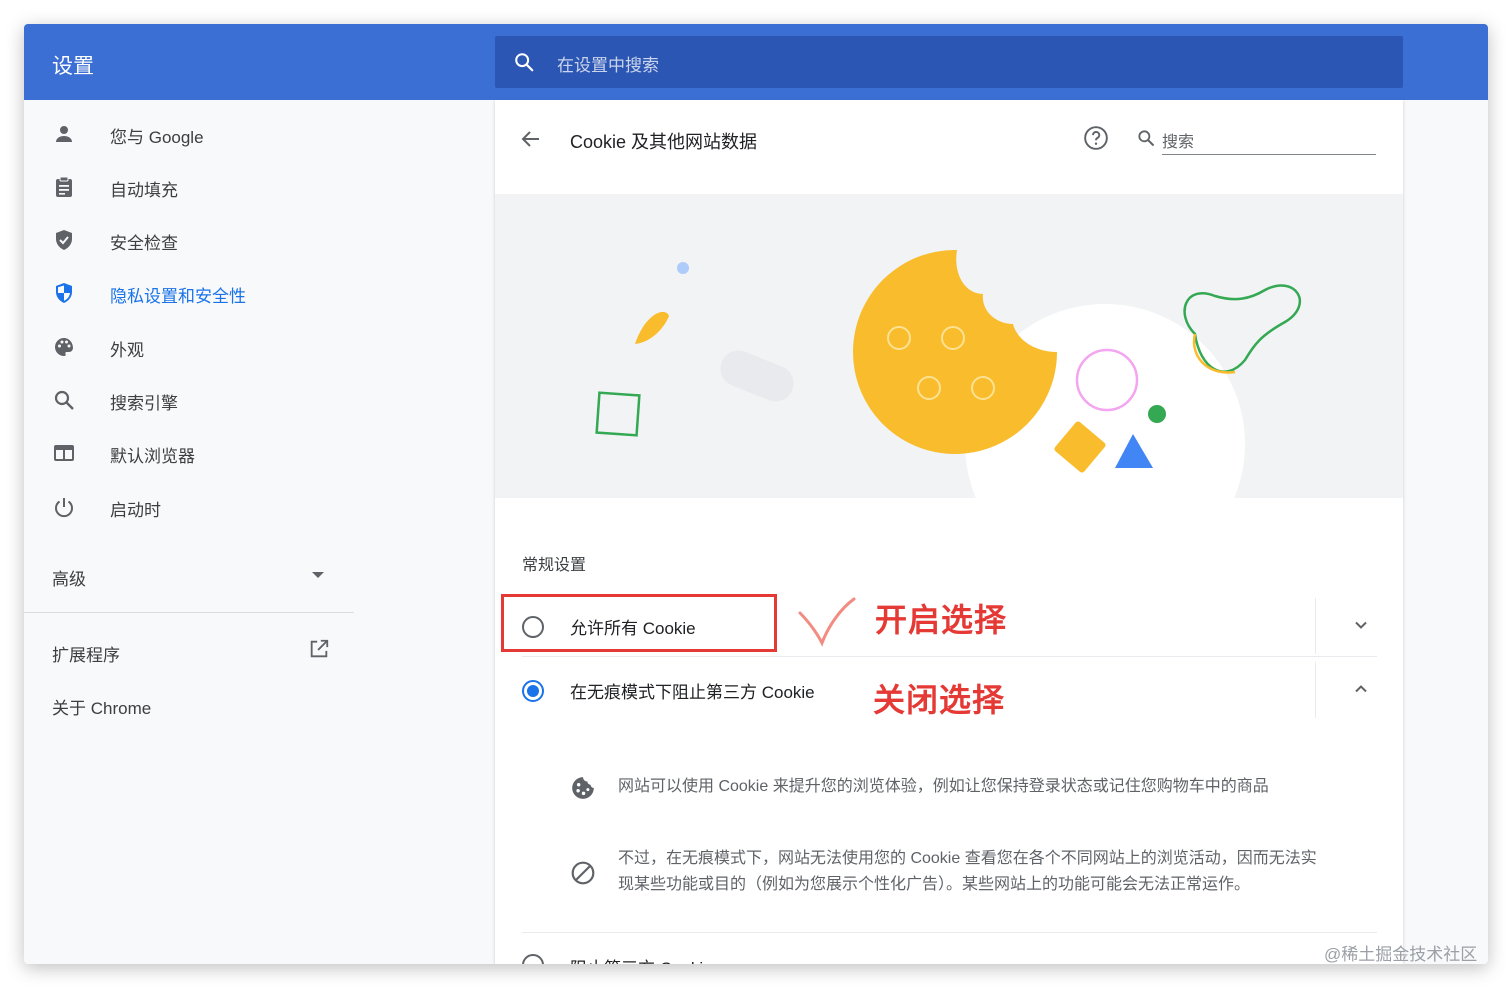  I want to click on shield-check-icon, so click(64, 240).